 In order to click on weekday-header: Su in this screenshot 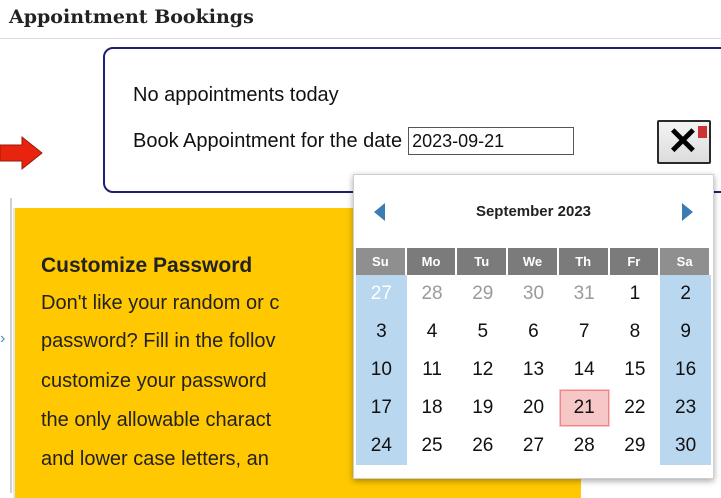, I will do `click(381, 261)`.